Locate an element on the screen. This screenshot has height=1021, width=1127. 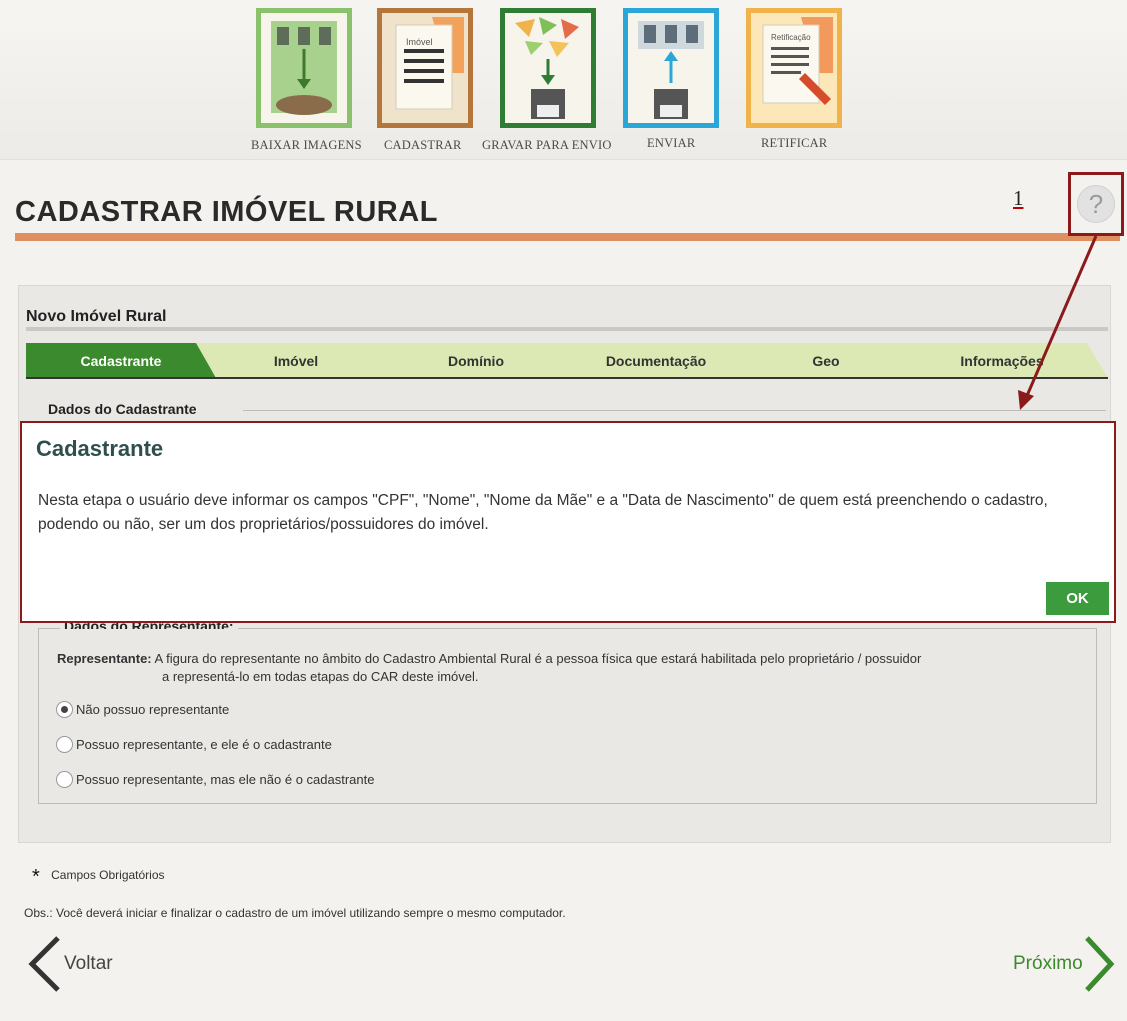
download-images-label: BAIXAR IMAGENS is located at coordinates (306, 145).